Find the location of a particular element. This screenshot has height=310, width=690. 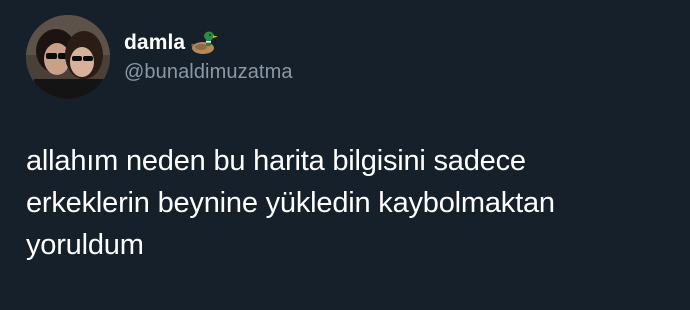

tweet-text-line: erkeklerin beynine yükledin kaybolmaktan is located at coordinates (290, 203).